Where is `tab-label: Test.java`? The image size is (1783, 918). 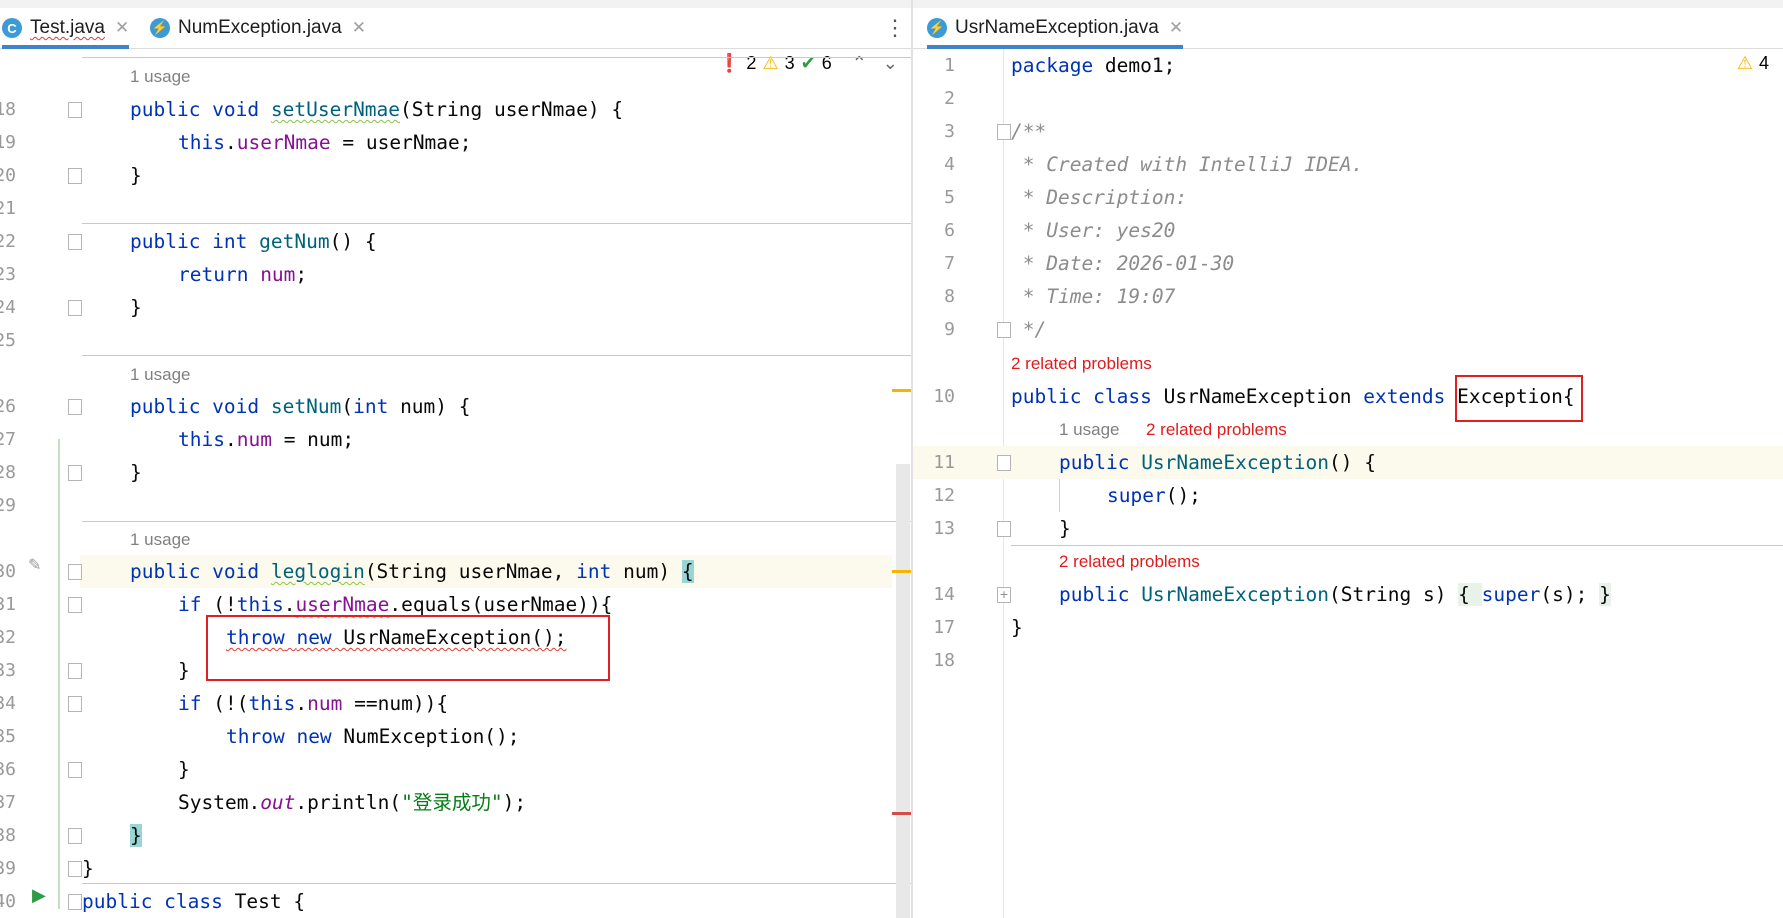
tab-label: Test.java is located at coordinates (67, 27).